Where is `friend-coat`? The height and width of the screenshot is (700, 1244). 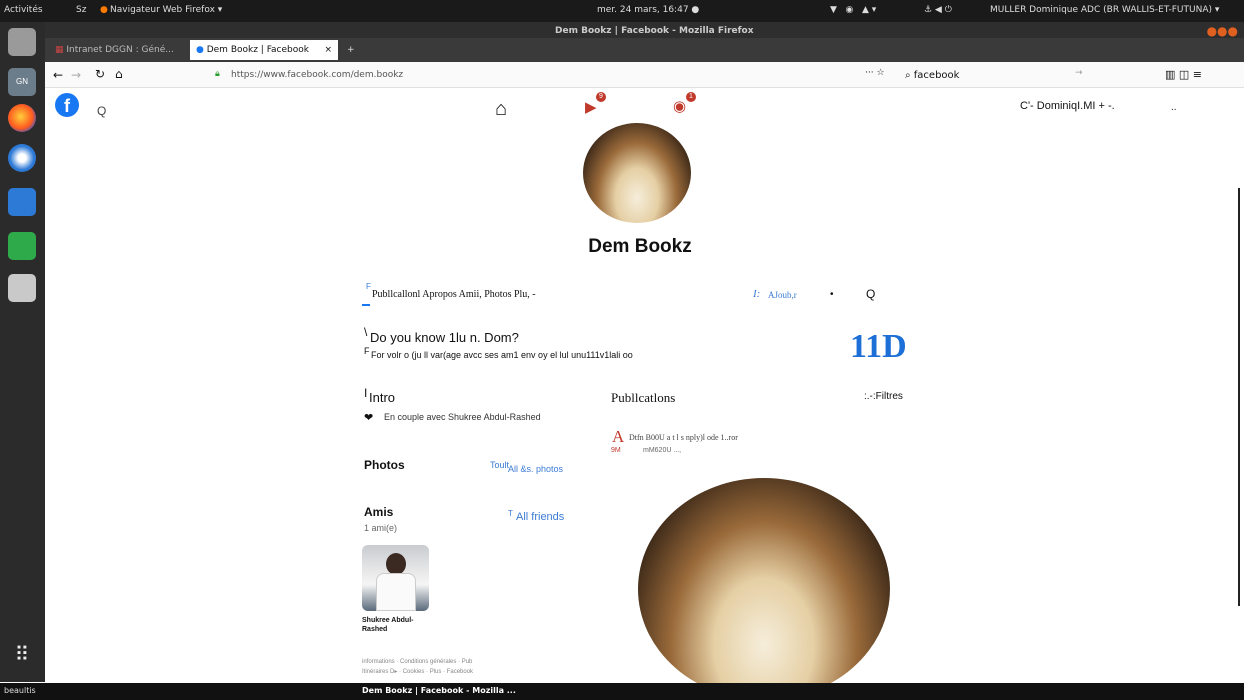
friend-coat is located at coordinates (396, 592).